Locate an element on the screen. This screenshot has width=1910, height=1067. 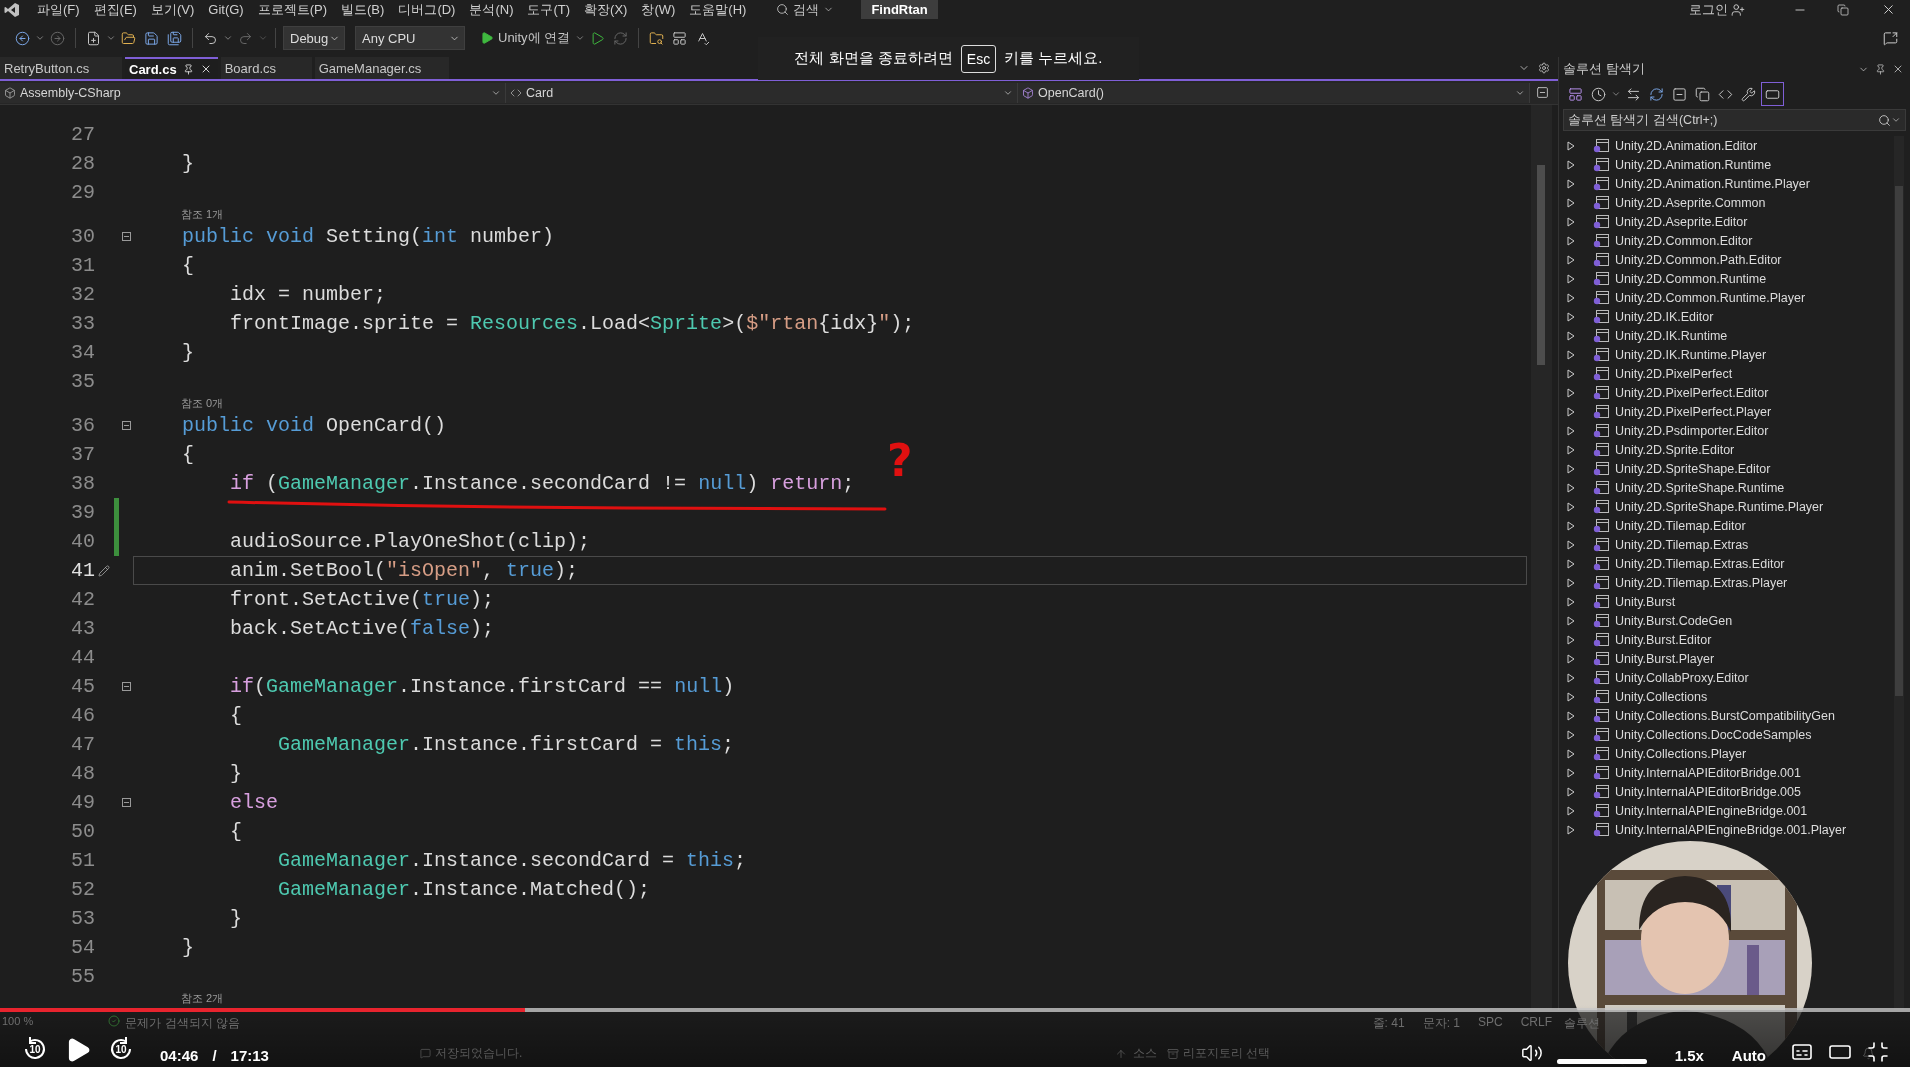
menu-item: Git(G) is located at coordinates (226, 9).